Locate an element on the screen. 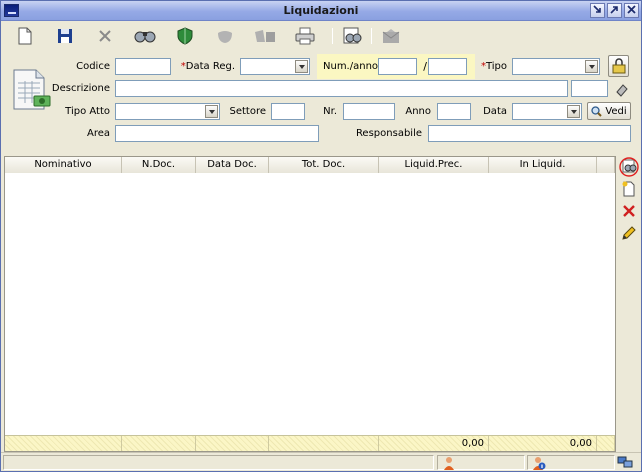 The width and height of the screenshot is (642, 472). total-filler is located at coordinates (606, 443).